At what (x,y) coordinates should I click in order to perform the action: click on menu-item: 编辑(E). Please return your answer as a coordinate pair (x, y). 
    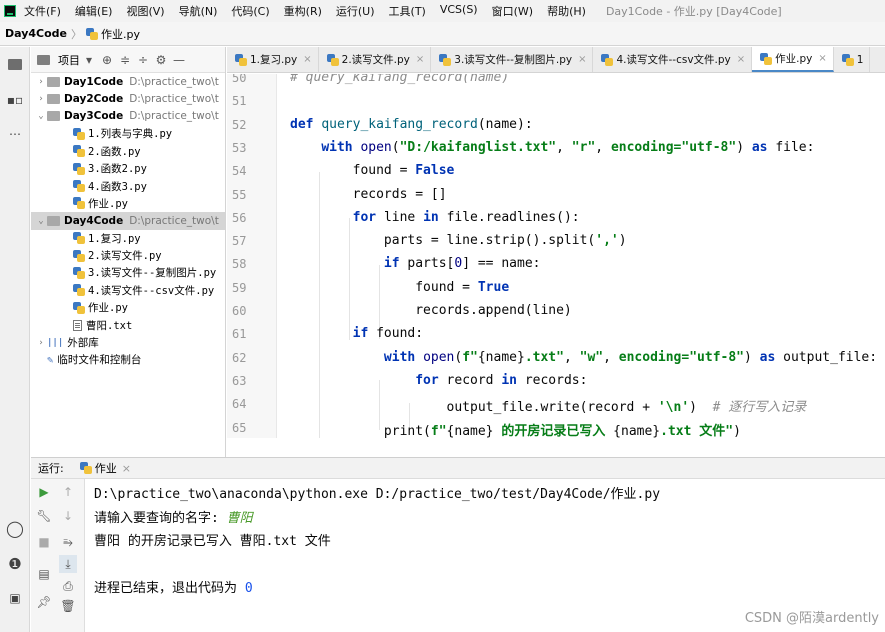
    Looking at the image, I should click on (94, 11).